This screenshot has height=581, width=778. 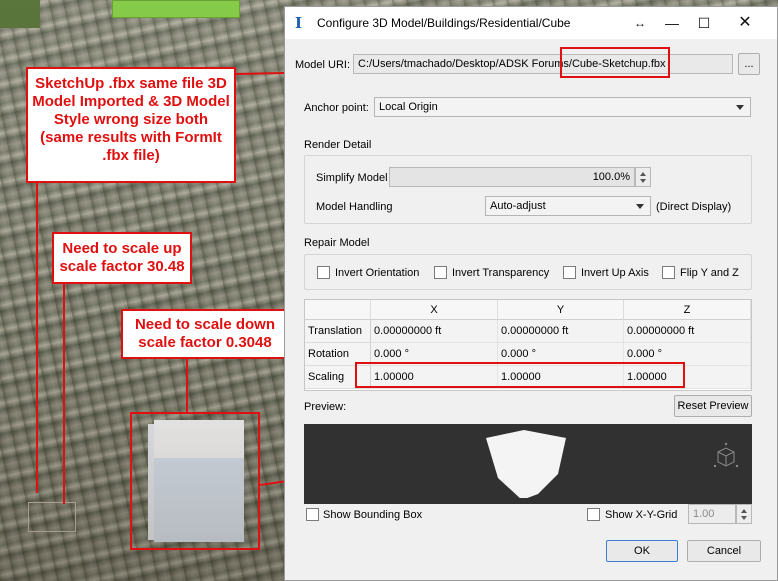 What do you see at coordinates (615, 62) in the screenshot?
I see `annotation-uri-highlight` at bounding box center [615, 62].